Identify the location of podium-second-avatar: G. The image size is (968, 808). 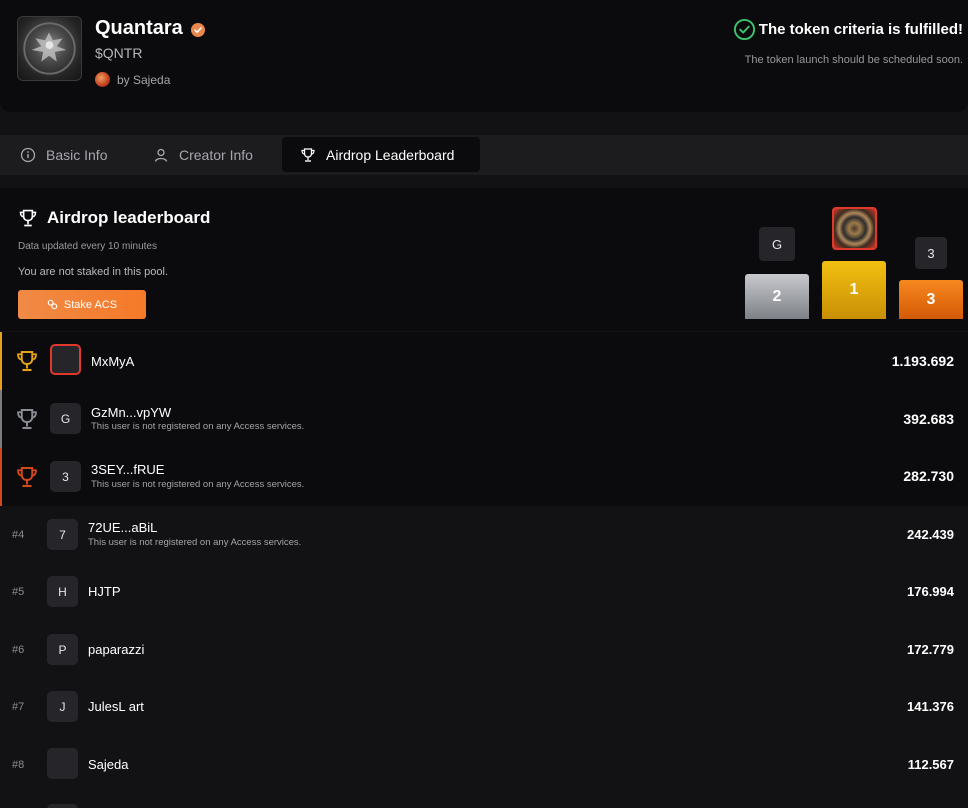
(777, 244).